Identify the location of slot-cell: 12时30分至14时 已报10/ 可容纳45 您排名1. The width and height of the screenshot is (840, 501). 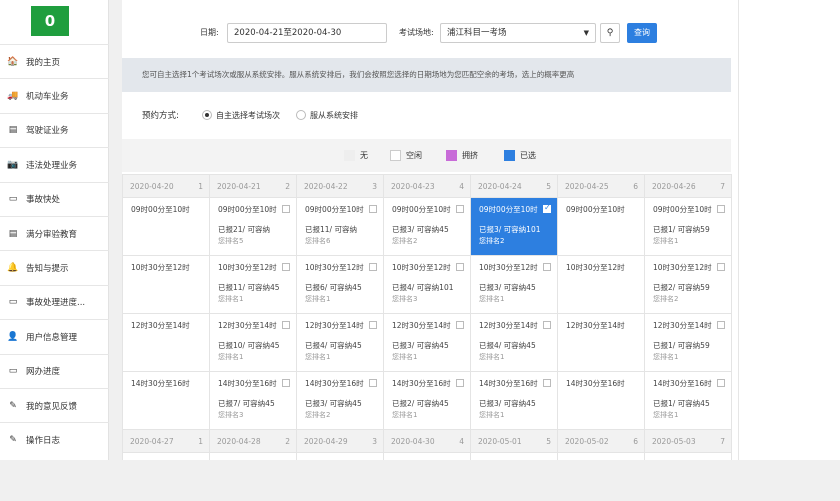
(253, 342).